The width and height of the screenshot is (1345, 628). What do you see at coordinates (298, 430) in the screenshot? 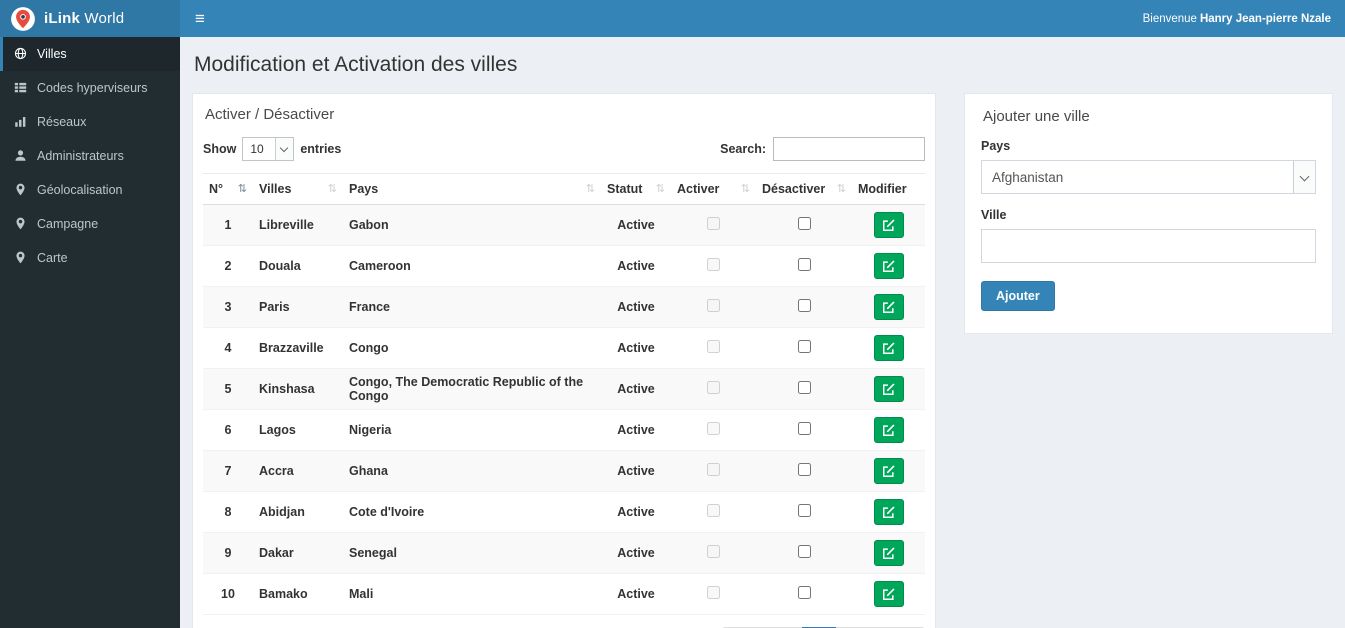
I see `cell-ville: Lagos` at bounding box center [298, 430].